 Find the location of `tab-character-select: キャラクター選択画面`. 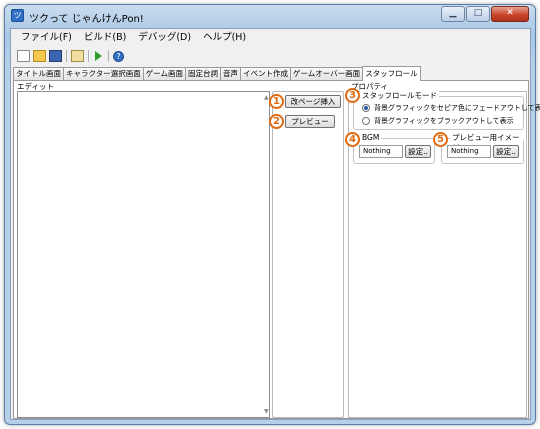

tab-character-select: キャラクター選択画面 is located at coordinates (103, 73).